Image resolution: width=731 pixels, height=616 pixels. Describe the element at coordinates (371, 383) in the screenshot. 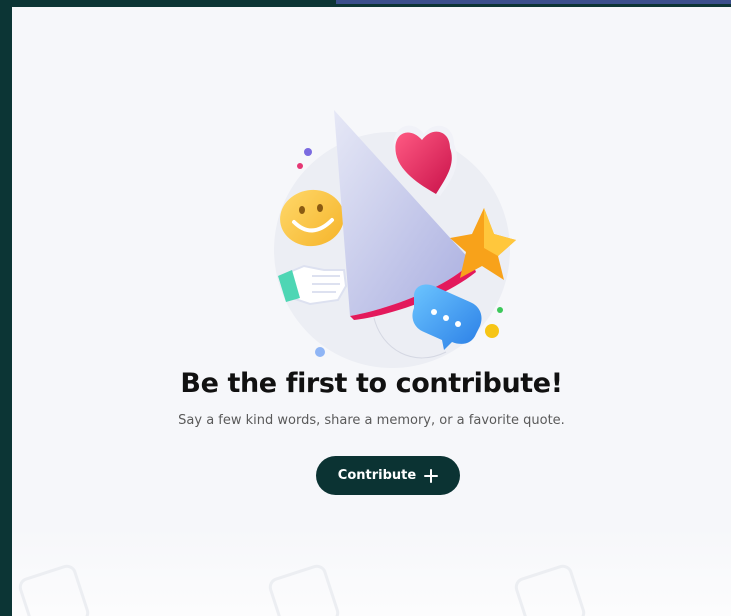

I see `empty-state-title: Be the first to contribute!` at that location.